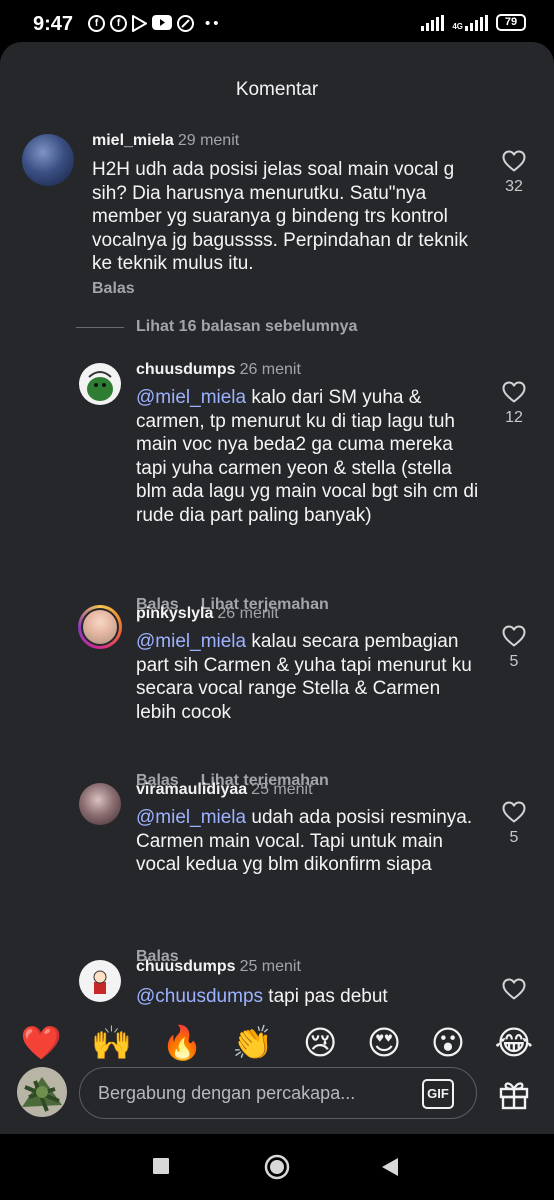  Describe the element at coordinates (162, 23) in the screenshot. I see `youtube-icon` at that location.